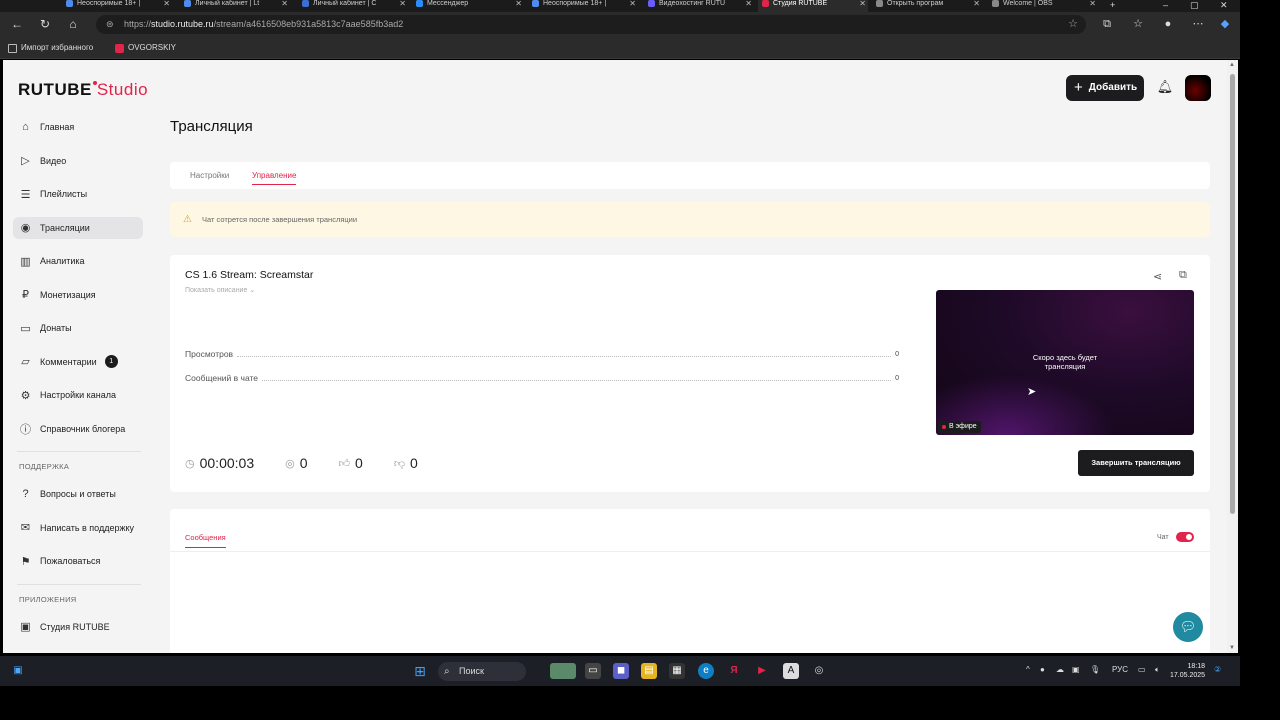 The image size is (1280, 720). Describe the element at coordinates (83, 90) in the screenshot. I see `rutube-studio-logo: RUTUBE Studio` at that location.